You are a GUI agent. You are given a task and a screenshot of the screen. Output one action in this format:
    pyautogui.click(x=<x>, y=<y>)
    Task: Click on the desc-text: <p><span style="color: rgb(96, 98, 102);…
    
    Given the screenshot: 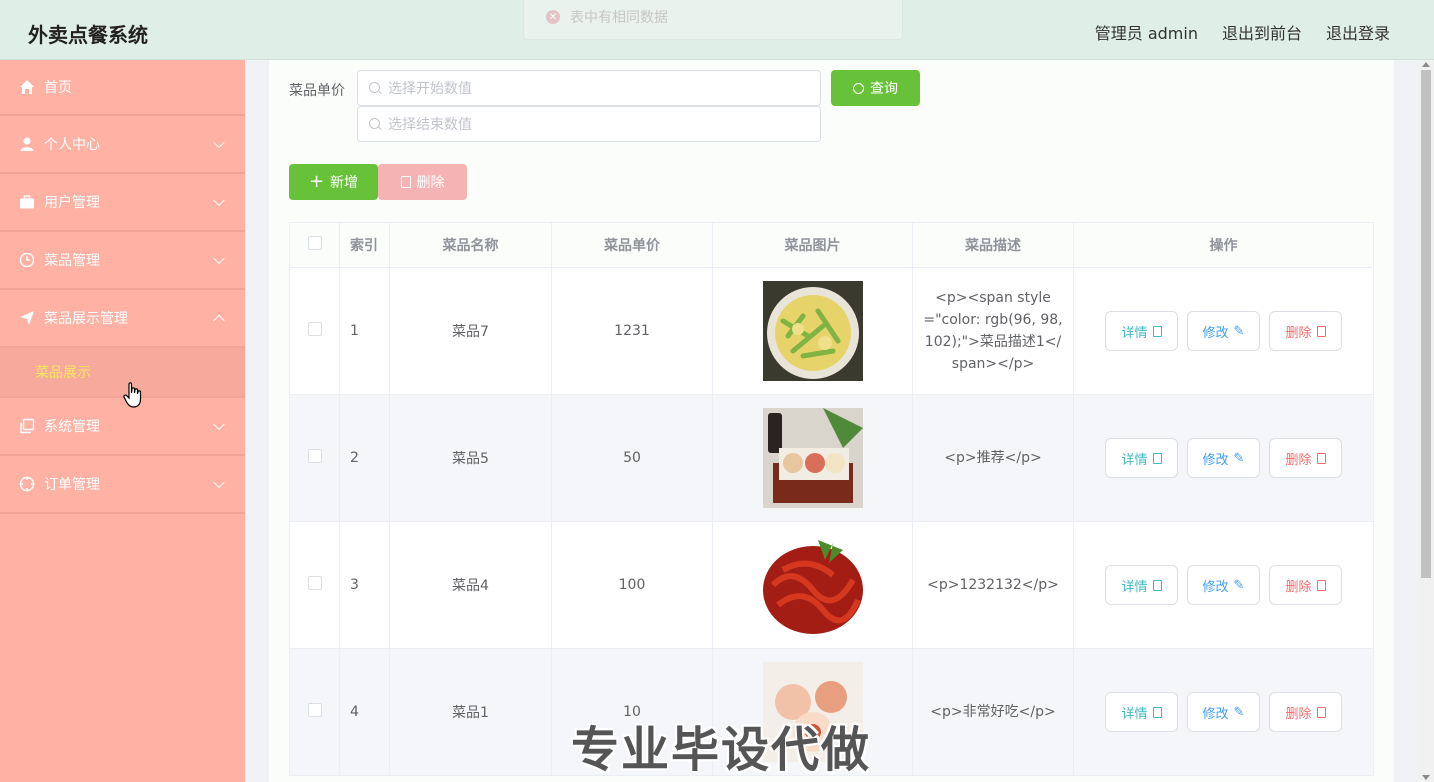 What is the action you would take?
    pyautogui.click(x=993, y=331)
    